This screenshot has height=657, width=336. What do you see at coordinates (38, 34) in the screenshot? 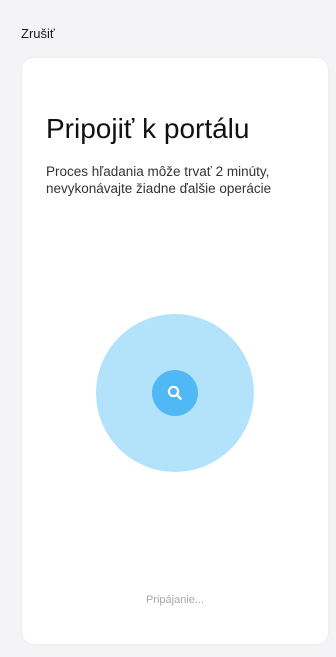
I see `cancel-button: Zrušiť` at bounding box center [38, 34].